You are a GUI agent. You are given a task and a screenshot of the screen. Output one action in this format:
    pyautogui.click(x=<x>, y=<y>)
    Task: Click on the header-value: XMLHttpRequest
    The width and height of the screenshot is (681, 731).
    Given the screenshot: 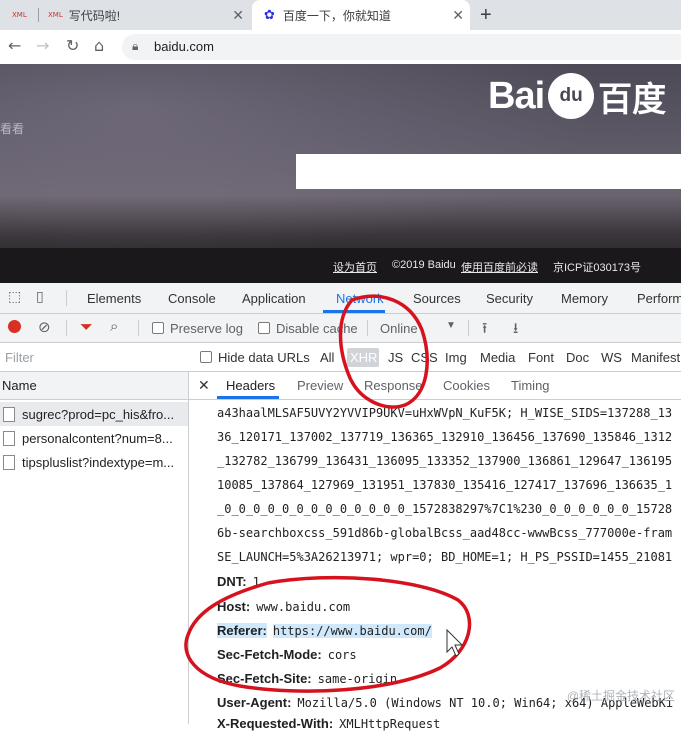 What is the action you would take?
    pyautogui.click(x=390, y=724)
    